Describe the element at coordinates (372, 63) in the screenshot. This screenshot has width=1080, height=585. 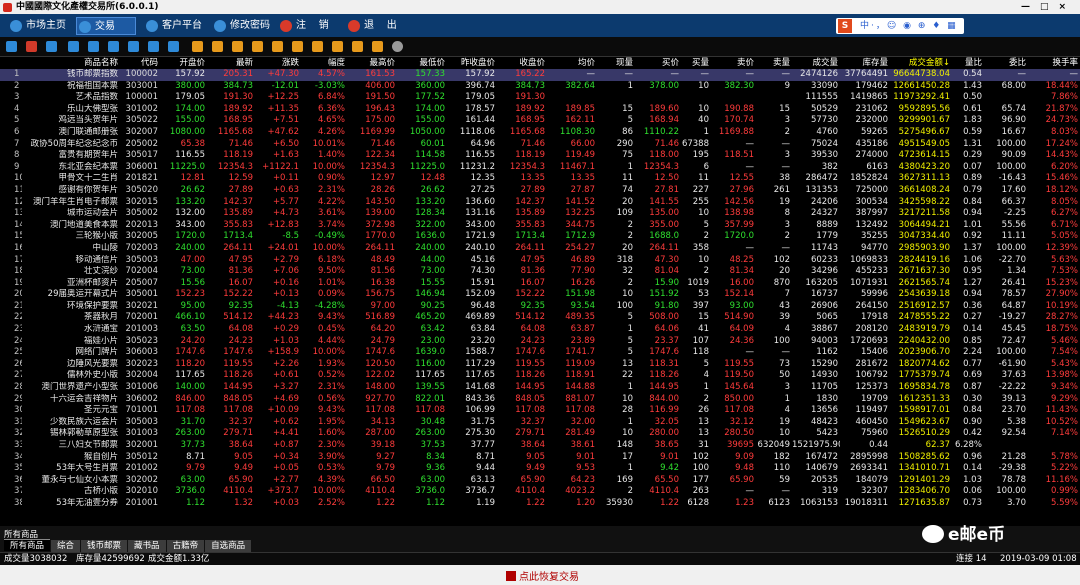
I see `column-header: 最高价` at that location.